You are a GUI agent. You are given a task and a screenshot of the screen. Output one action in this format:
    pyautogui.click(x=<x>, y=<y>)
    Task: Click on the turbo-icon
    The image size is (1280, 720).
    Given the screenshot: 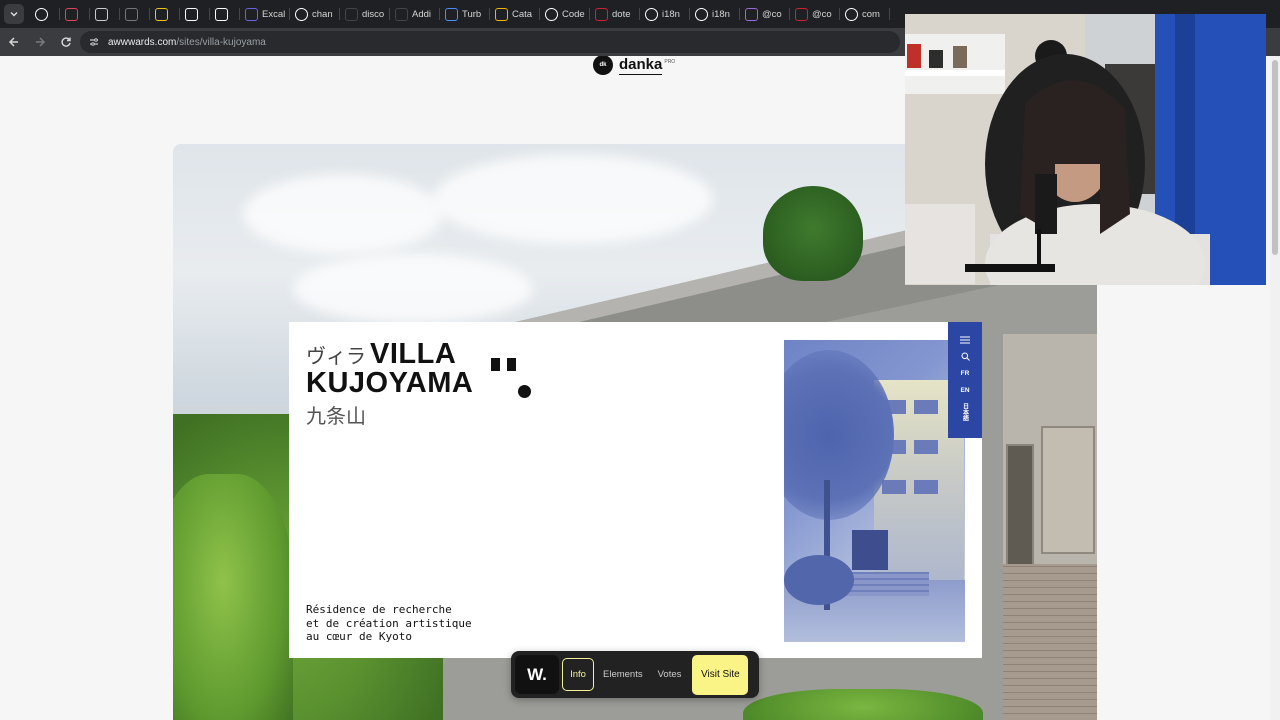 What is the action you would take?
    pyautogui.click(x=451, y=14)
    